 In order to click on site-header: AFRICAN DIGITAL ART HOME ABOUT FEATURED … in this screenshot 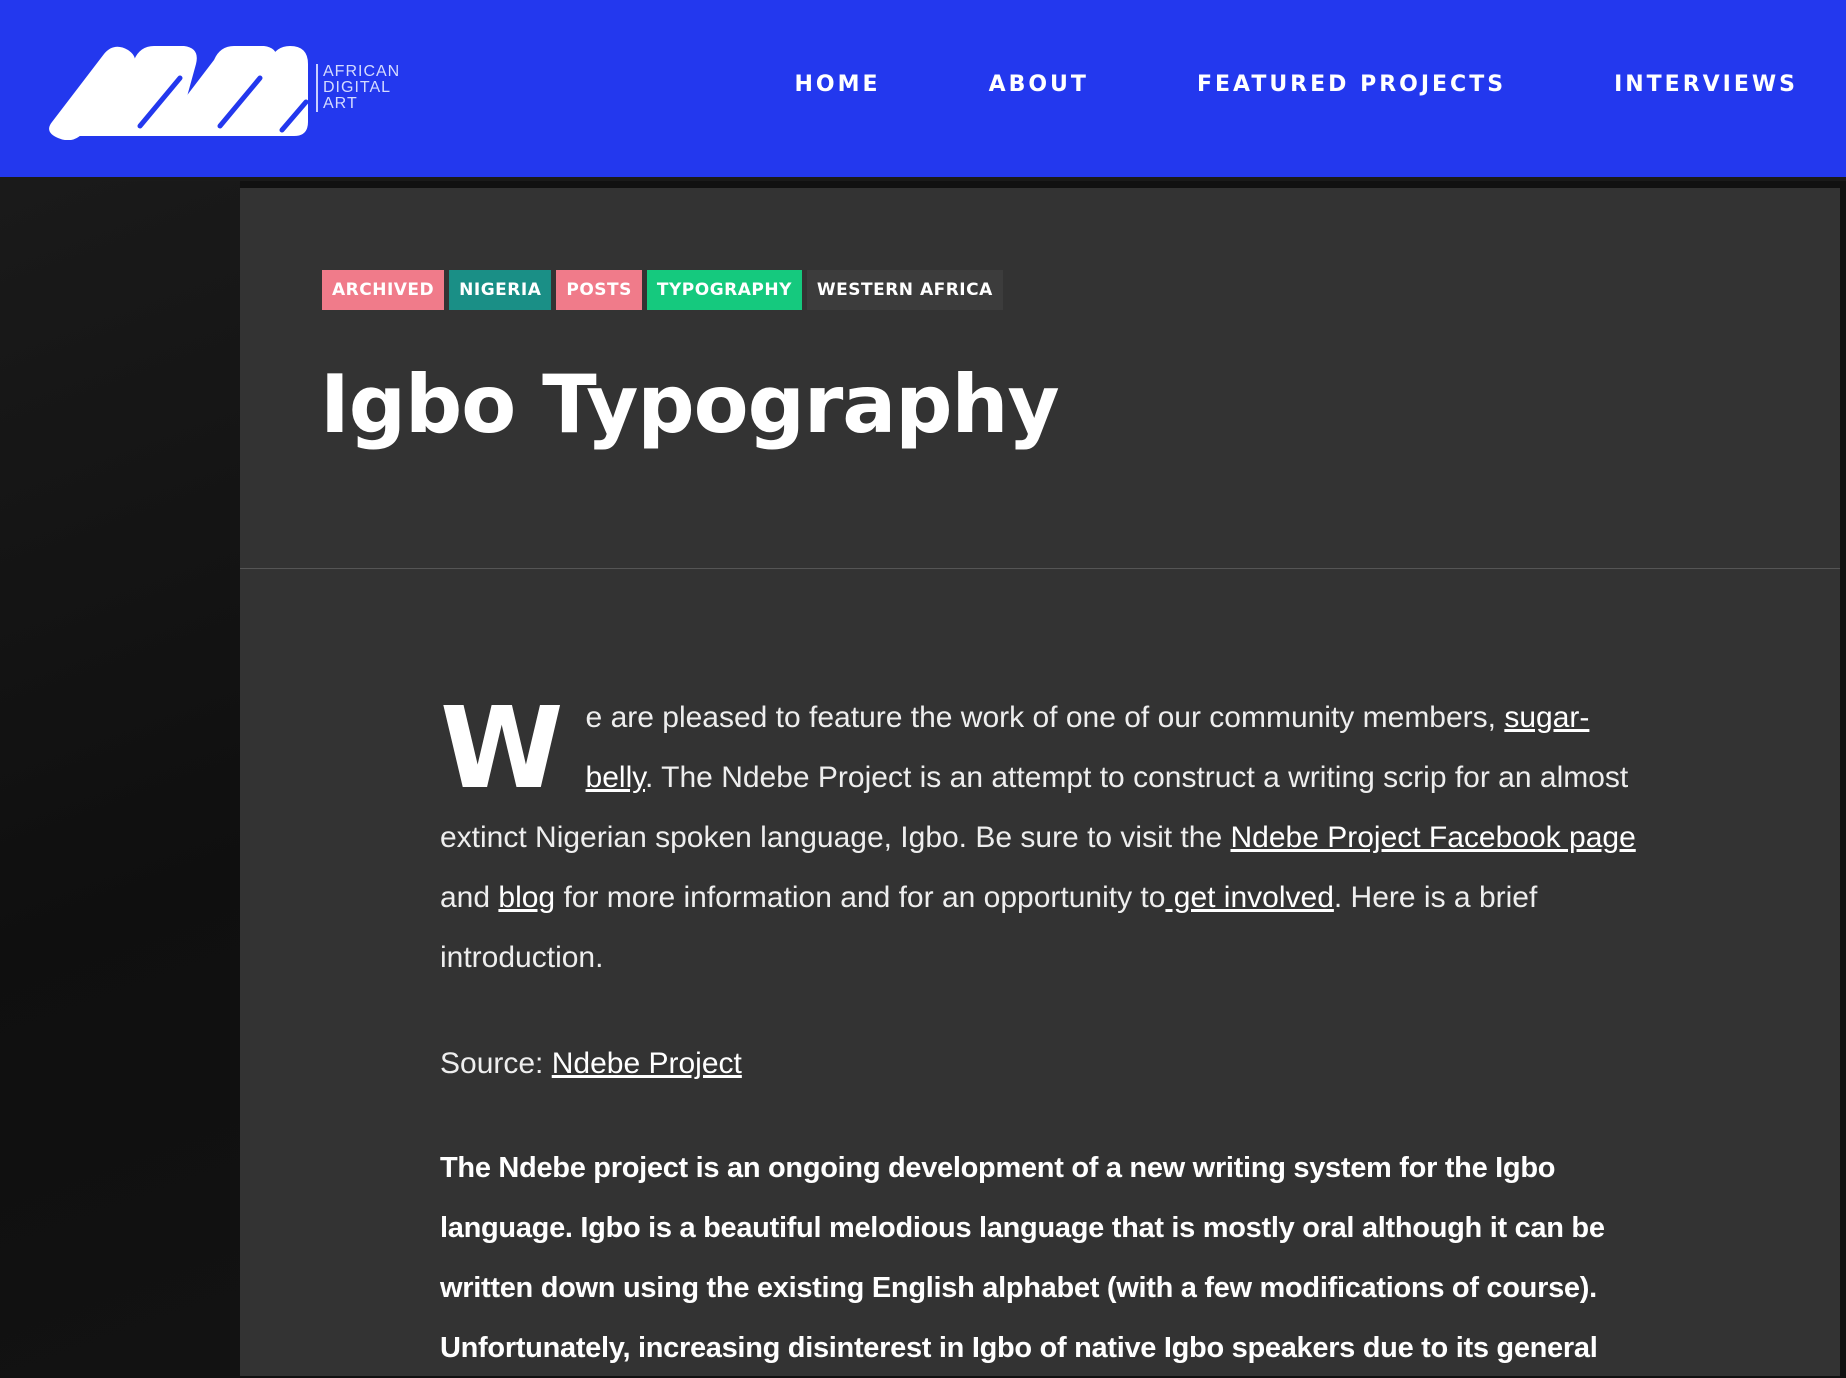, I will do `click(923, 90)`.